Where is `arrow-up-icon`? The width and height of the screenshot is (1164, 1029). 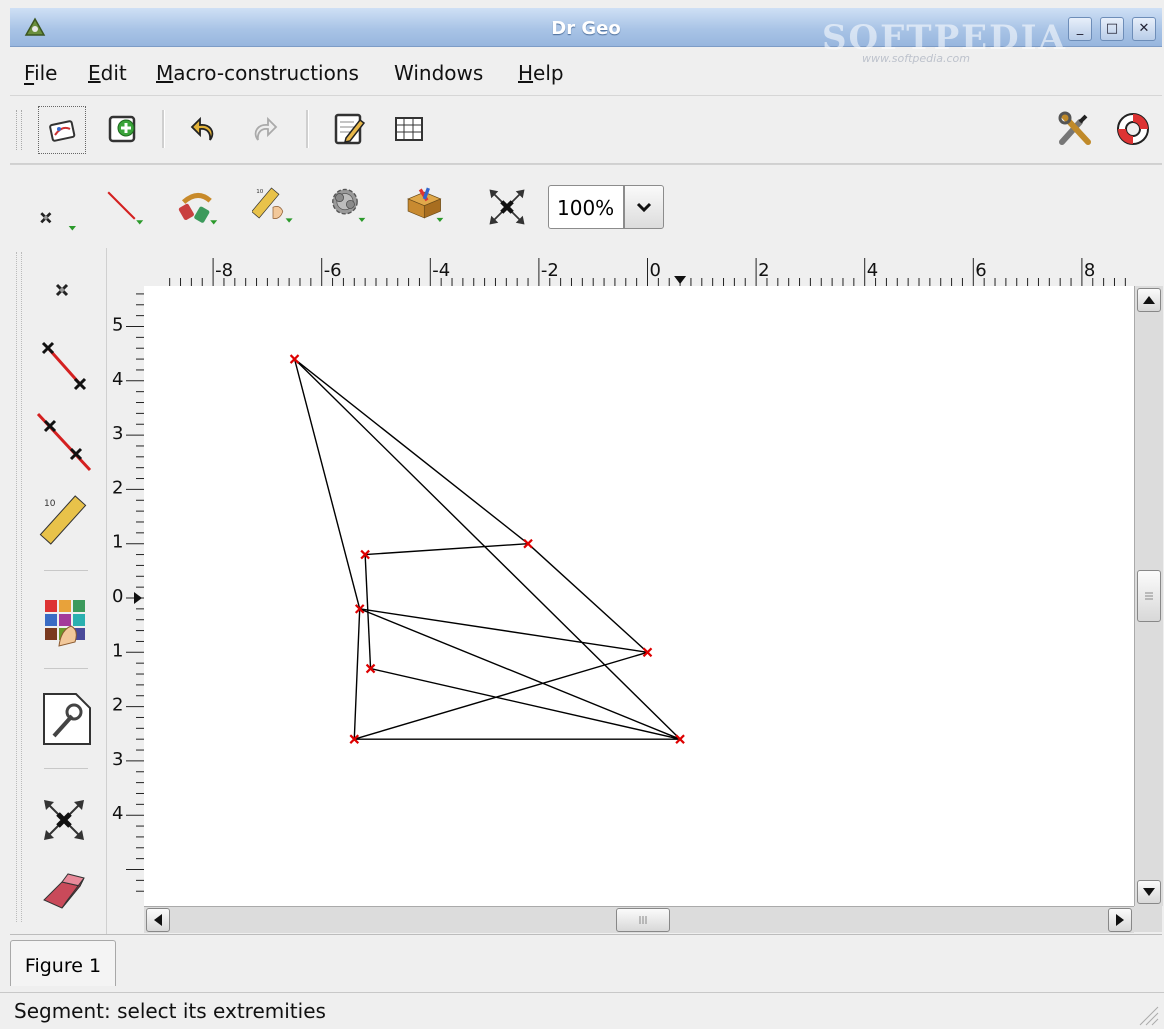
arrow-up-icon is located at coordinates (1149, 300).